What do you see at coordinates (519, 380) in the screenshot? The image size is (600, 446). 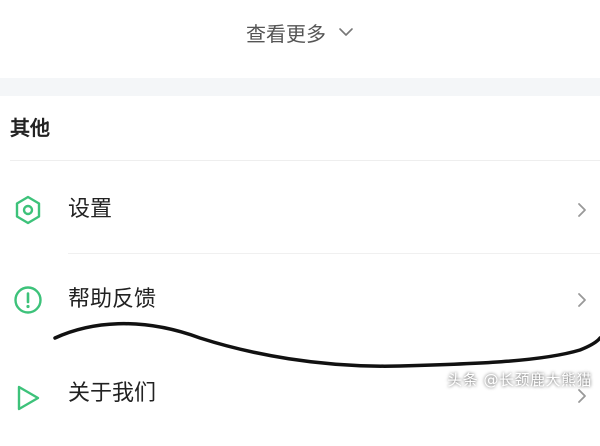 I see `watermark: 头条 @长颈鹿大熊猫` at bounding box center [519, 380].